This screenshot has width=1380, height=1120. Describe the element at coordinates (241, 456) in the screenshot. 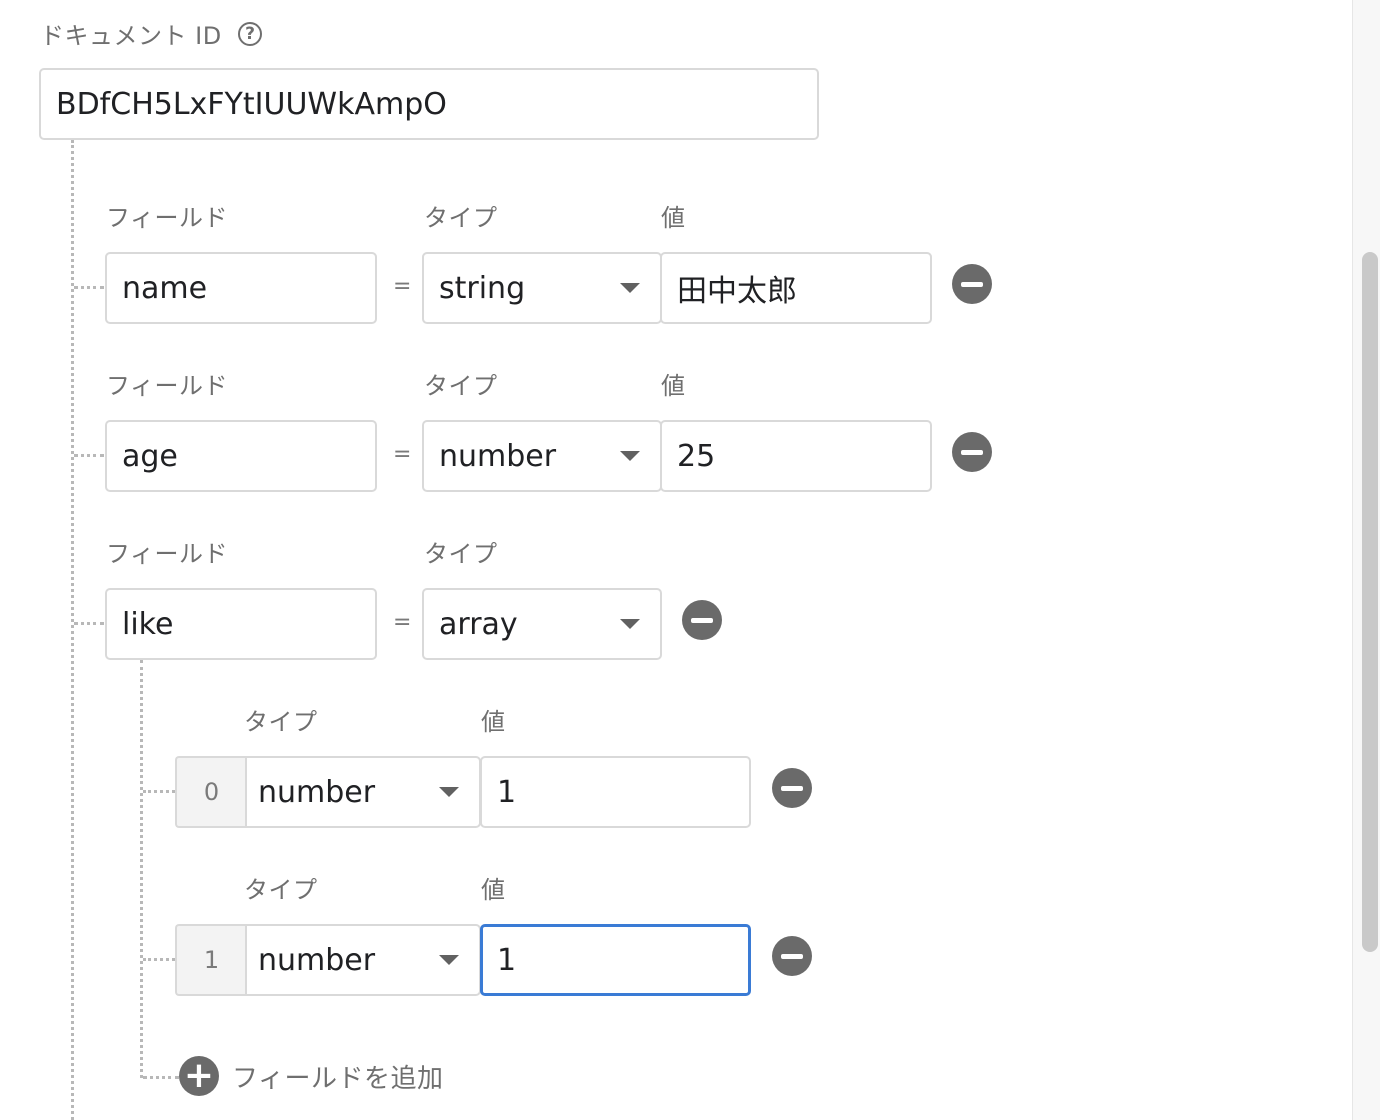

I see `field-name-input: age` at that location.